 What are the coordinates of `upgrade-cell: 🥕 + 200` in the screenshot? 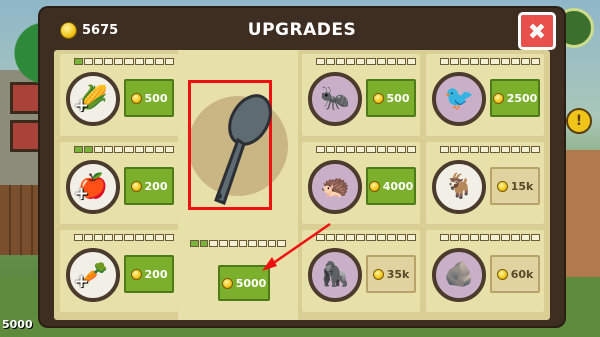 It's located at (119, 271).